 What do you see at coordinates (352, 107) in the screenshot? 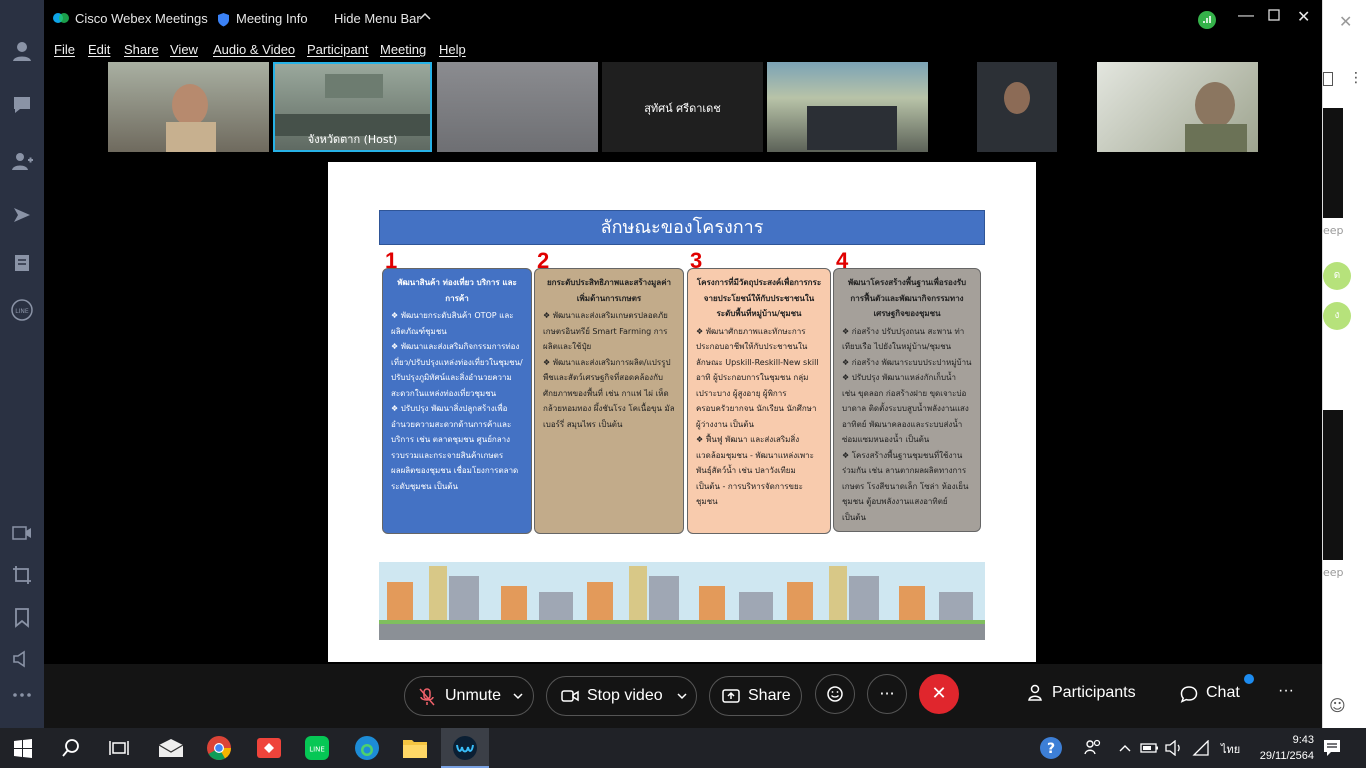
I see `participant-video-host: จังหวัดตาก (Host)` at bounding box center [352, 107].